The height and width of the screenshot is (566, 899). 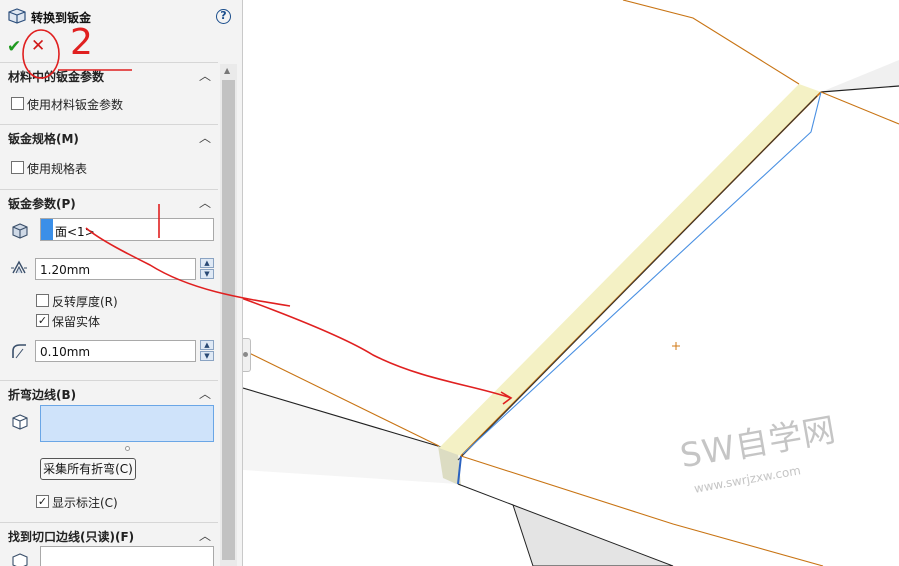 What do you see at coordinates (115, 269) in the screenshot?
I see `thickness-input: 1.20mm` at bounding box center [115, 269].